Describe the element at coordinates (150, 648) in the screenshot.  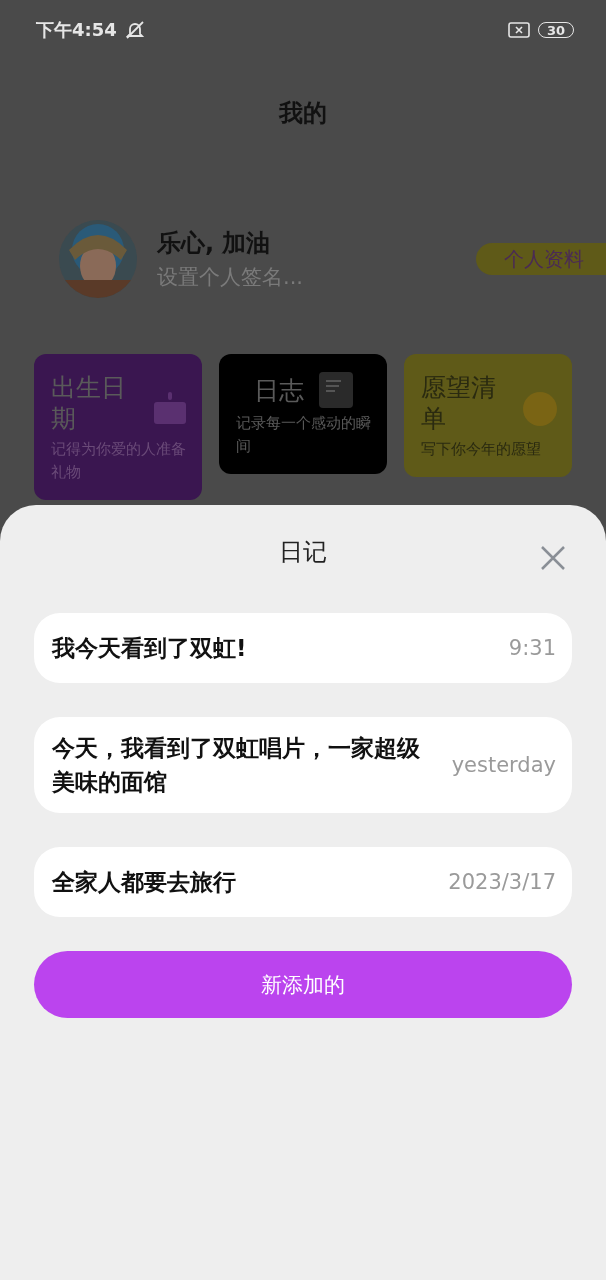
I see `entry-text: 我今天看到了双虹!` at that location.